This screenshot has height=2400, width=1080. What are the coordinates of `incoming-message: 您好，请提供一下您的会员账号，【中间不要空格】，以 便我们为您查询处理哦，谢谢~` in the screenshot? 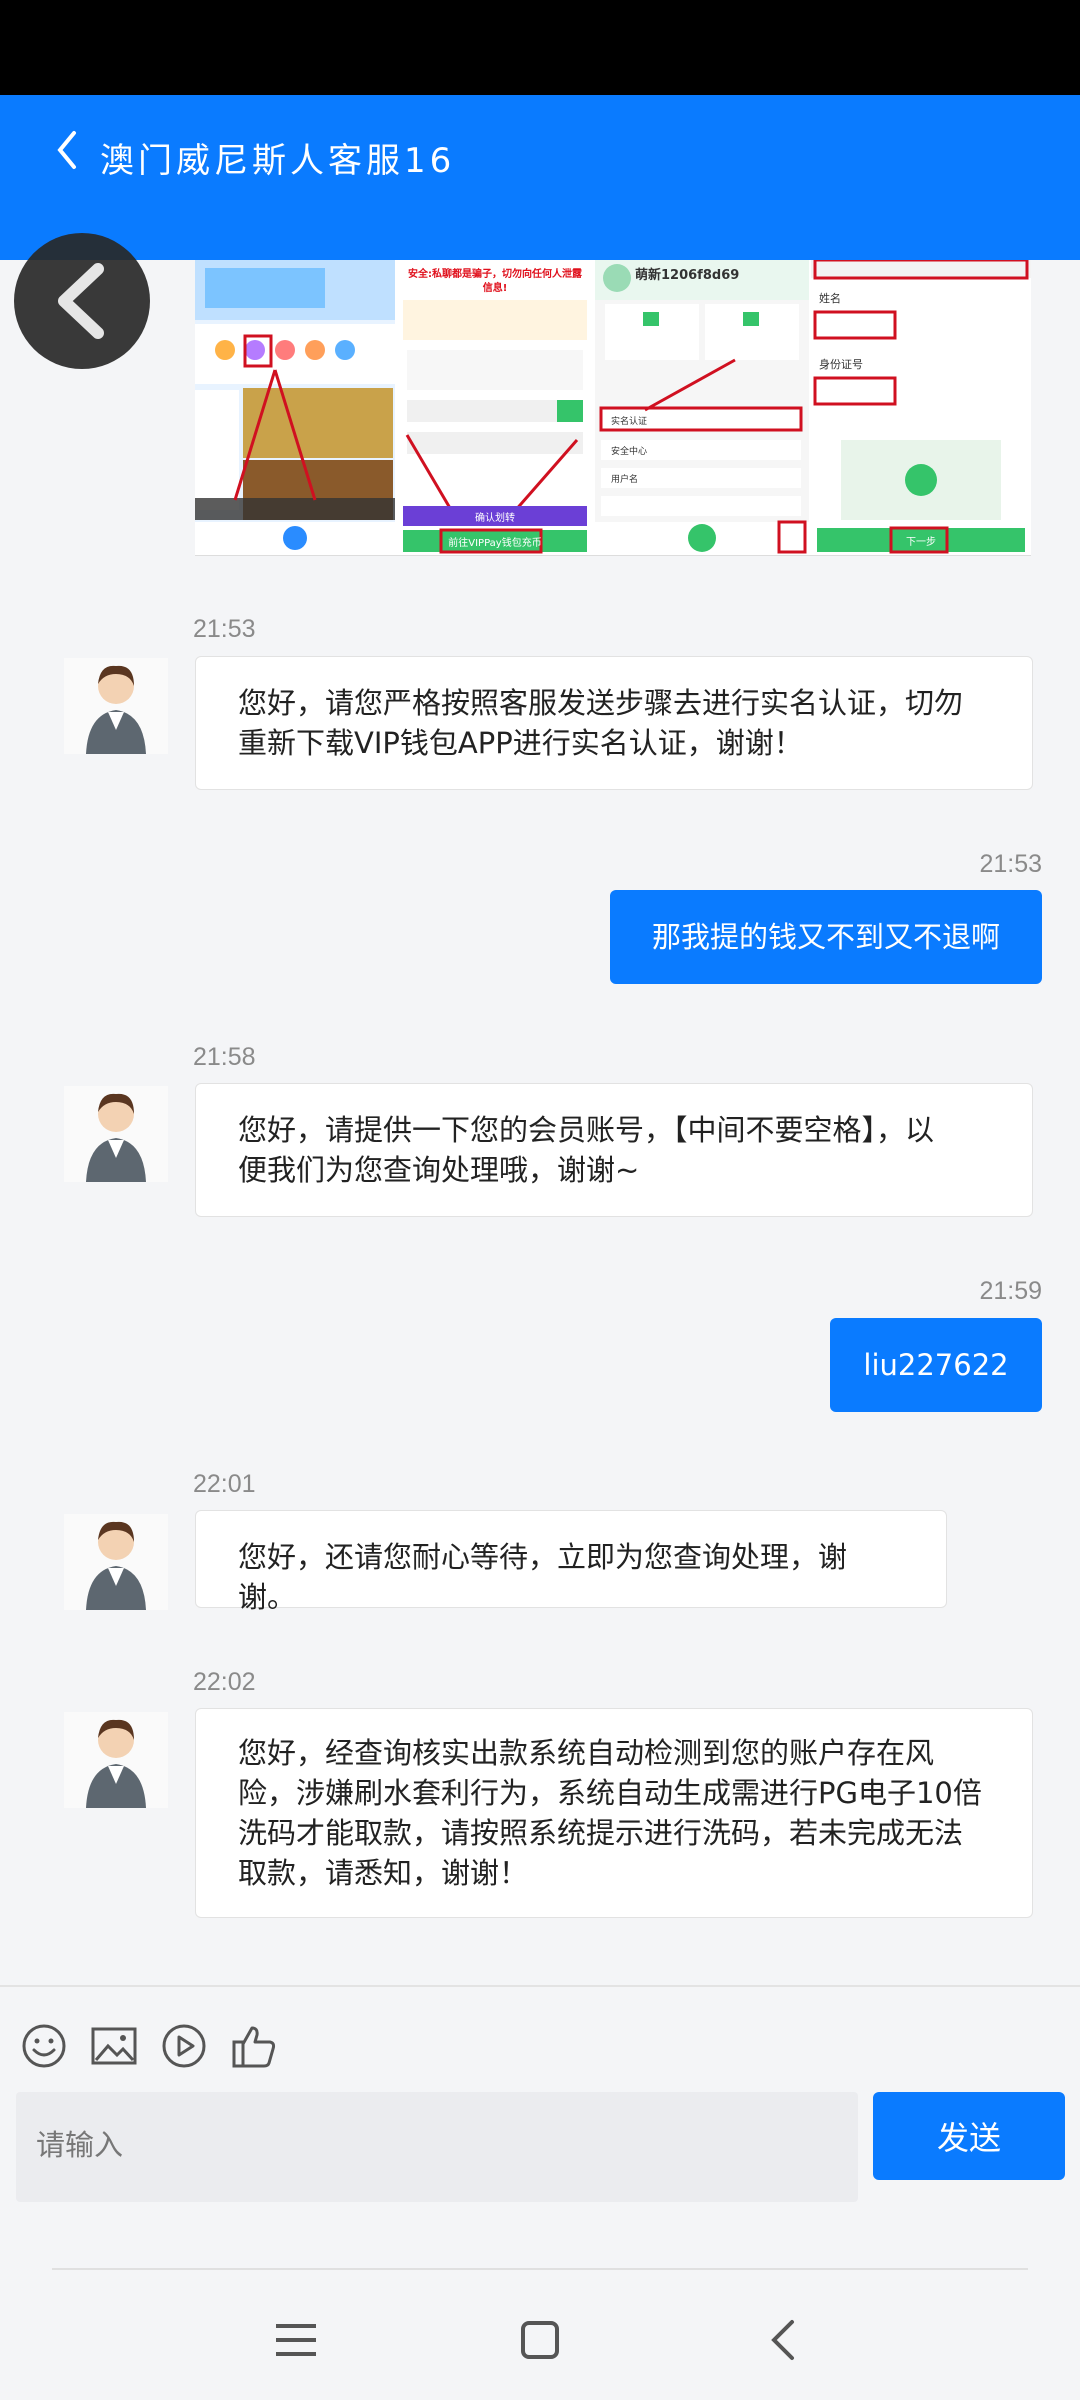 It's located at (614, 1150).